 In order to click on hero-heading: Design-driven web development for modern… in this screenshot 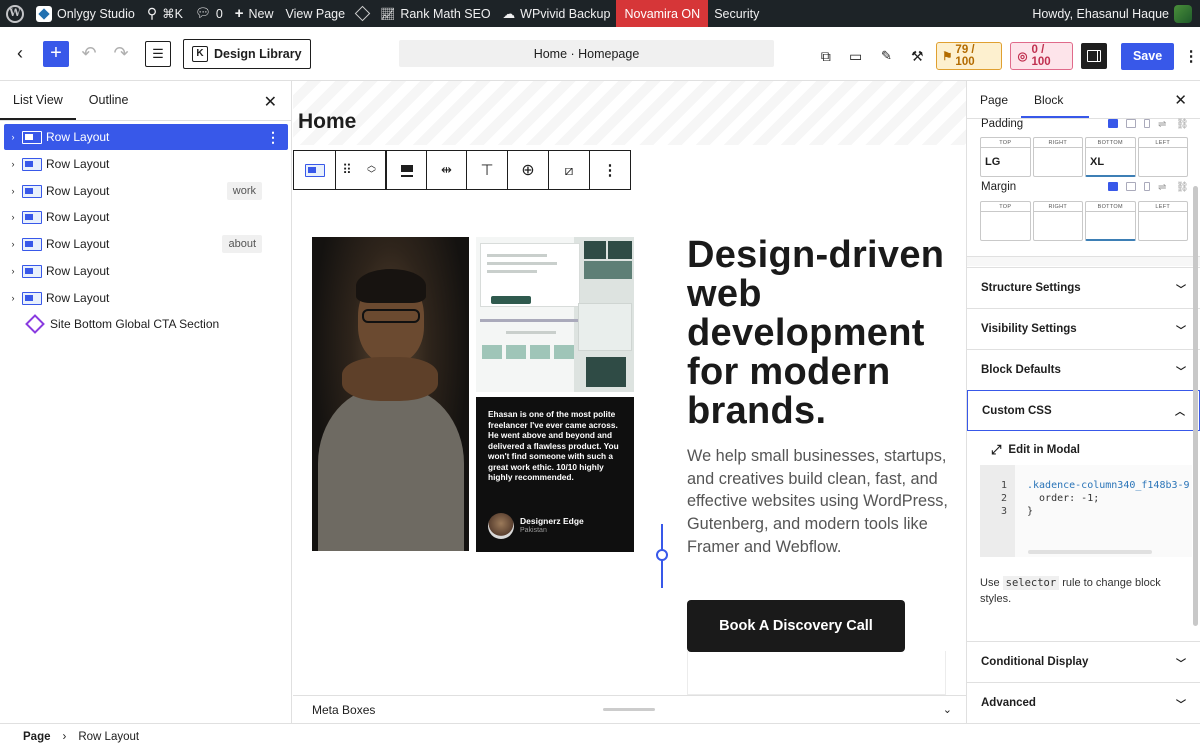, I will do `click(822, 333)`.